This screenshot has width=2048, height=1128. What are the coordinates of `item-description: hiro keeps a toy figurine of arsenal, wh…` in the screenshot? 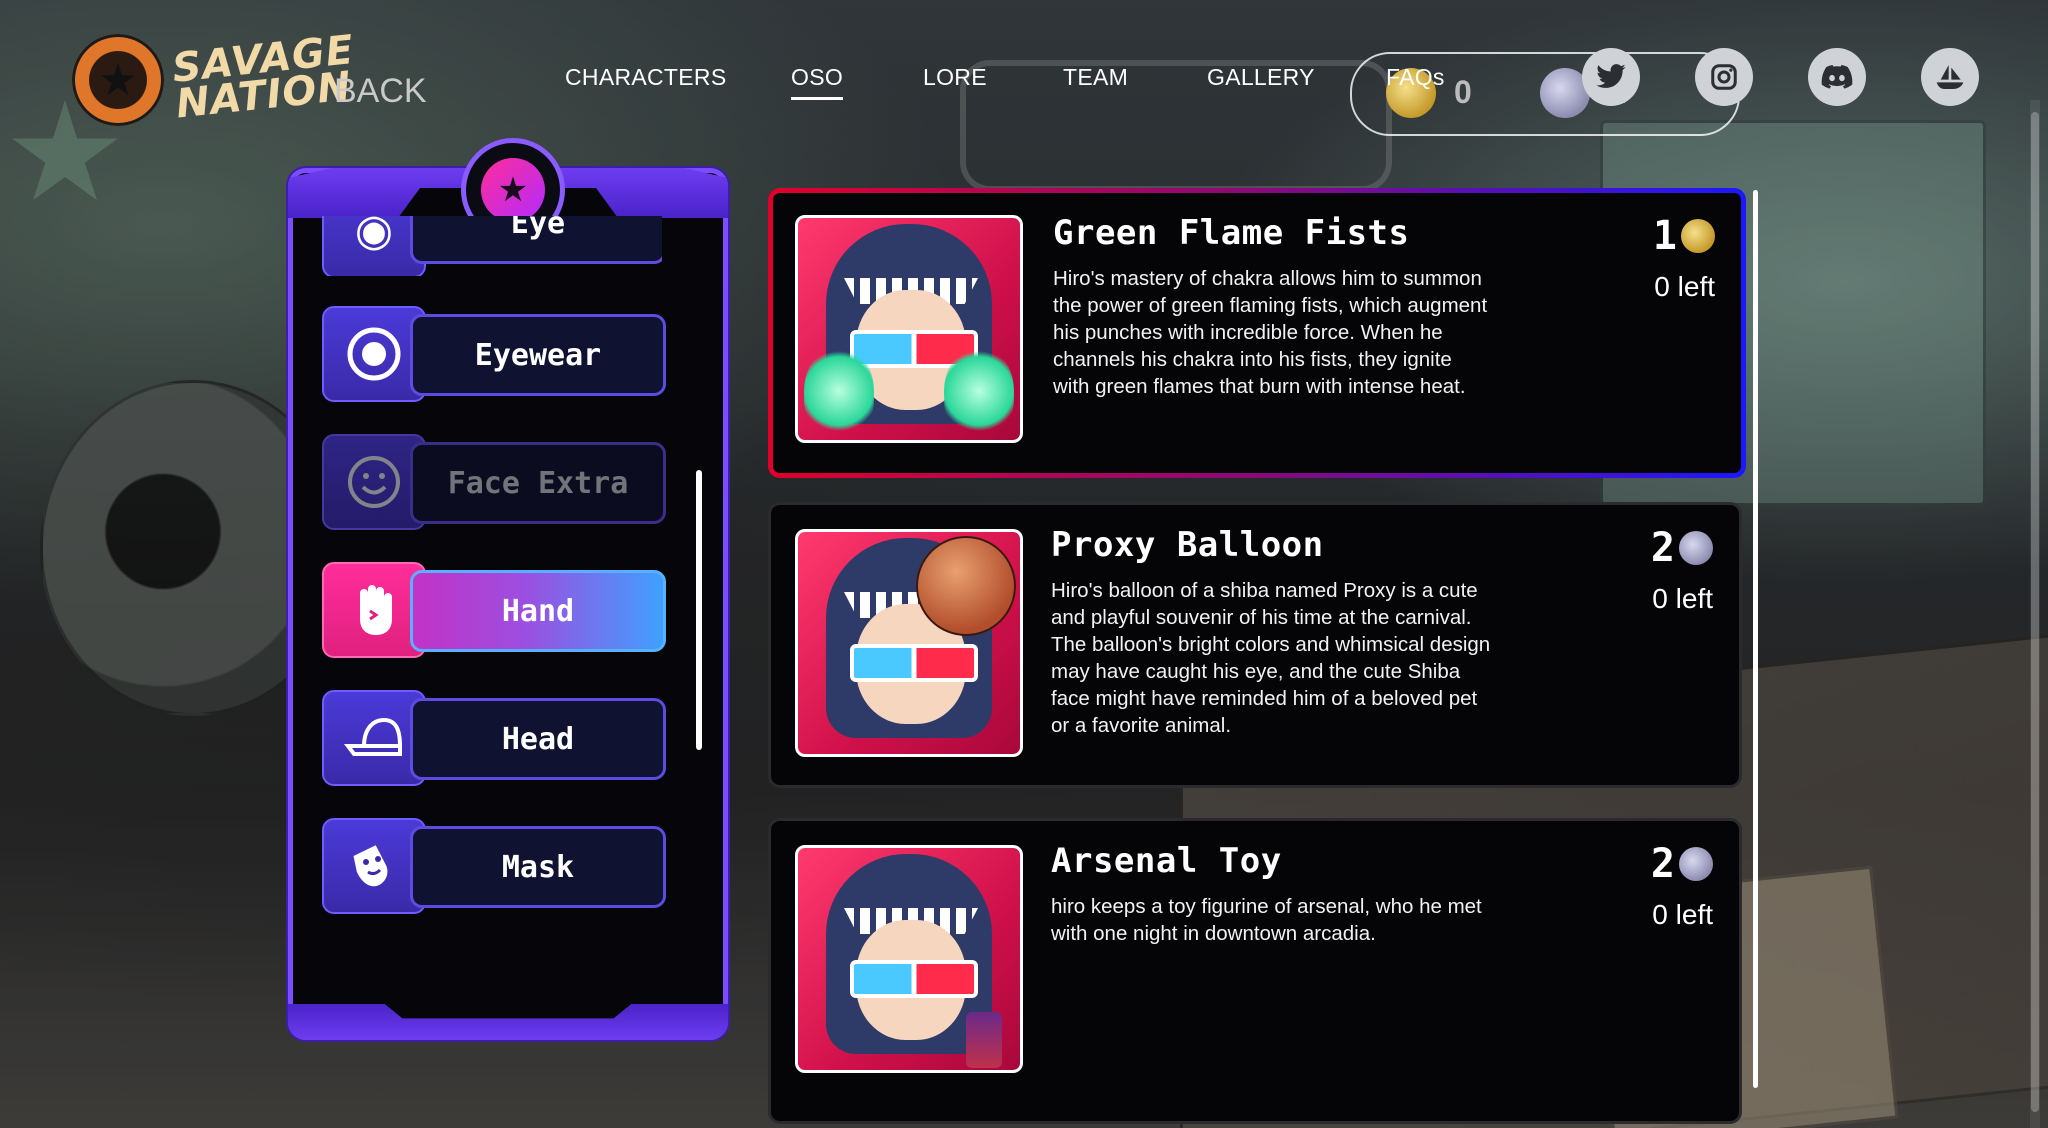 It's located at (1266, 920).